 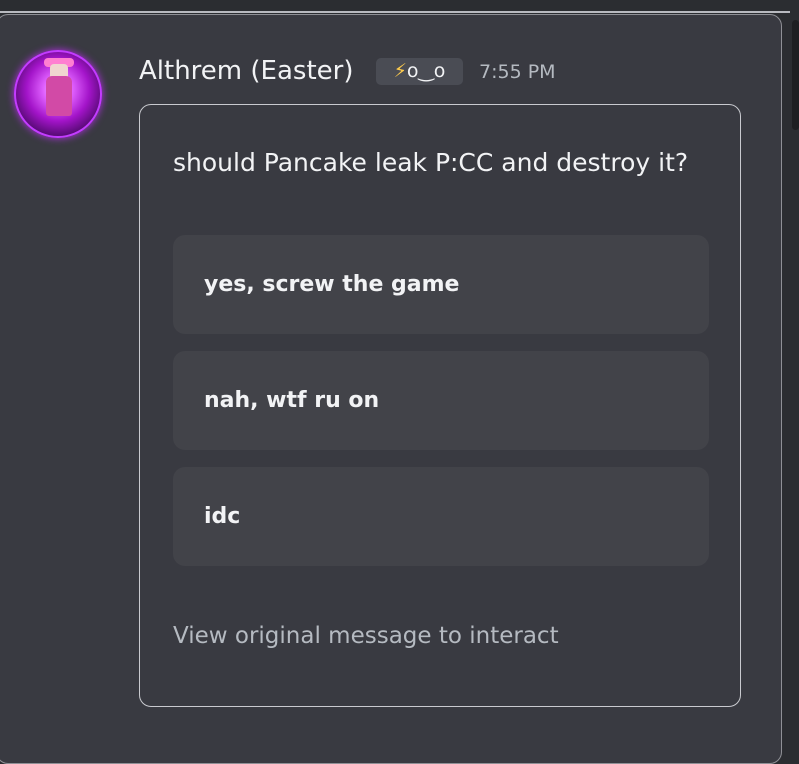 What do you see at coordinates (517, 72) in the screenshot?
I see `message-timestamp: 7:55 PM` at bounding box center [517, 72].